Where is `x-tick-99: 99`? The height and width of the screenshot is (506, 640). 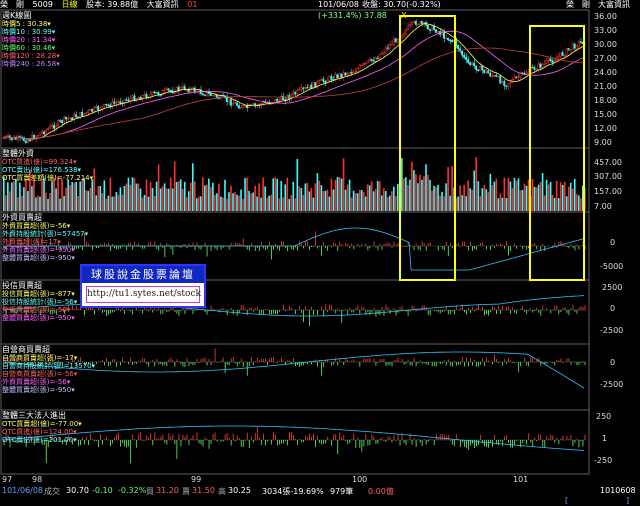 x-tick-99: 99 is located at coordinates (196, 479).